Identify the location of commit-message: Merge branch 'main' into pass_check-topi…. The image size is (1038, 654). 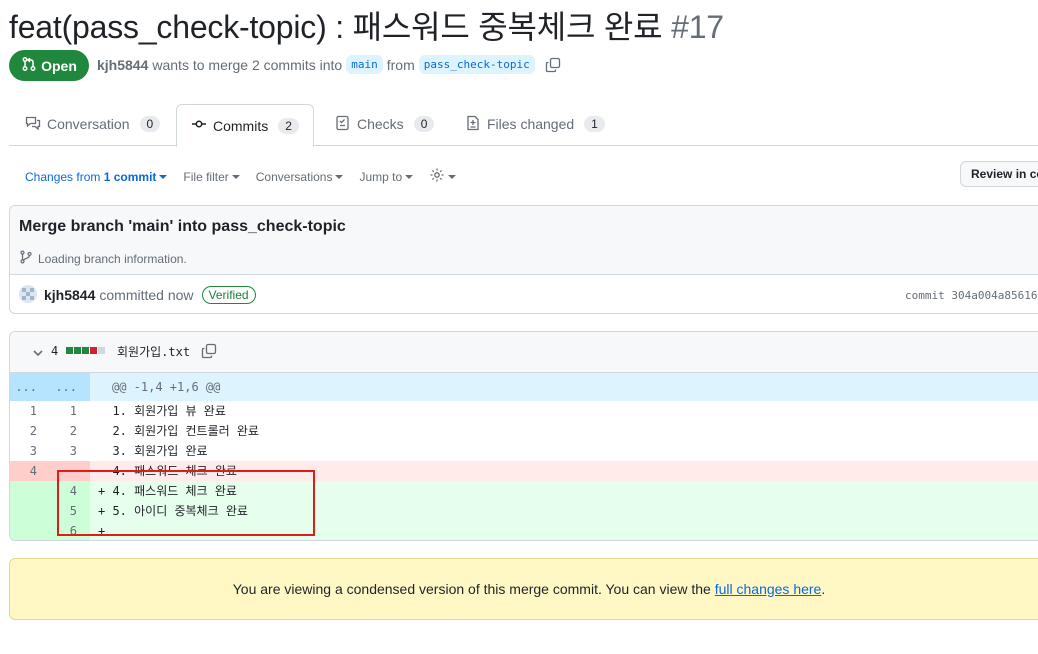
(182, 226).